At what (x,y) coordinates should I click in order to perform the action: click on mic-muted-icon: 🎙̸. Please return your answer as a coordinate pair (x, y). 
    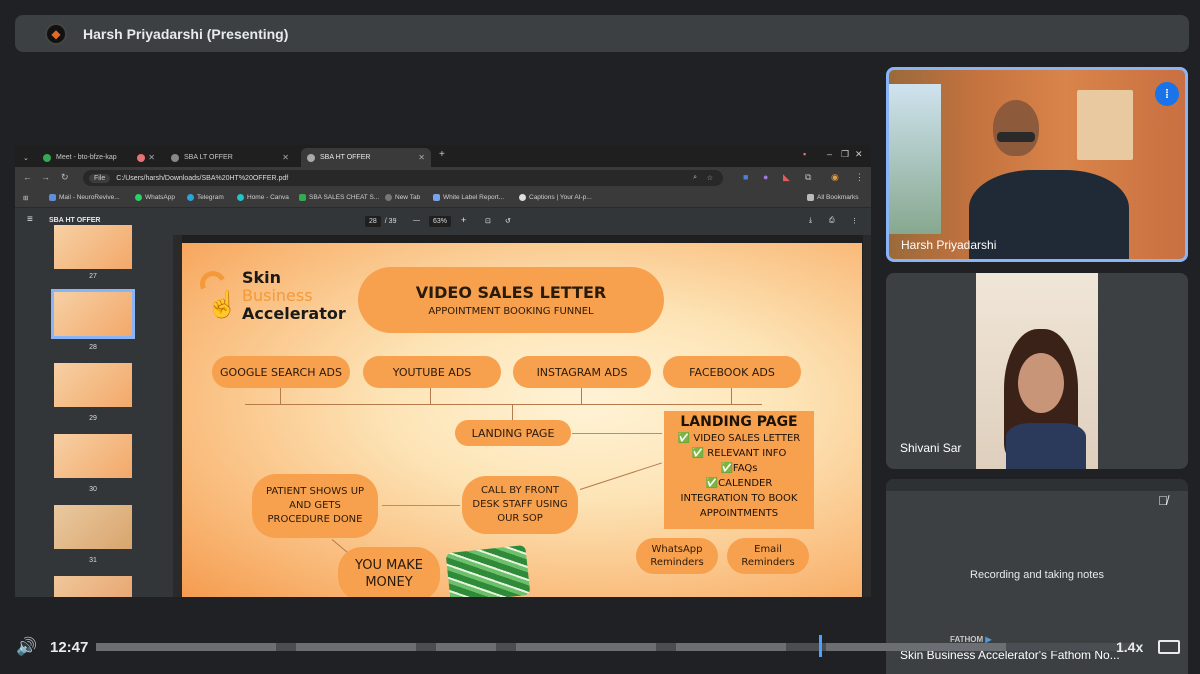
    Looking at the image, I should click on (1163, 500).